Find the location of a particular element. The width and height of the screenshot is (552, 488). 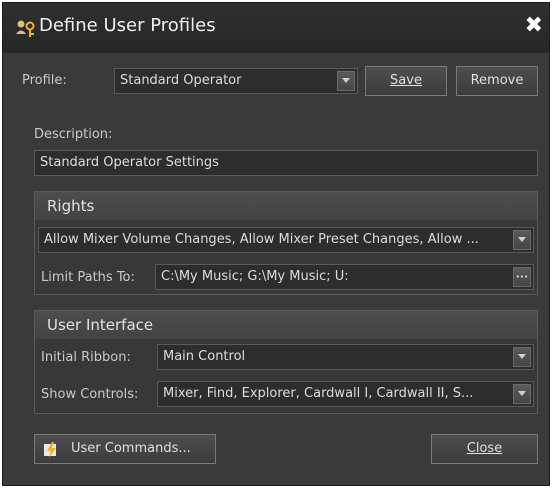

show-controls-label: Show Controls: is located at coordinates (90, 394).